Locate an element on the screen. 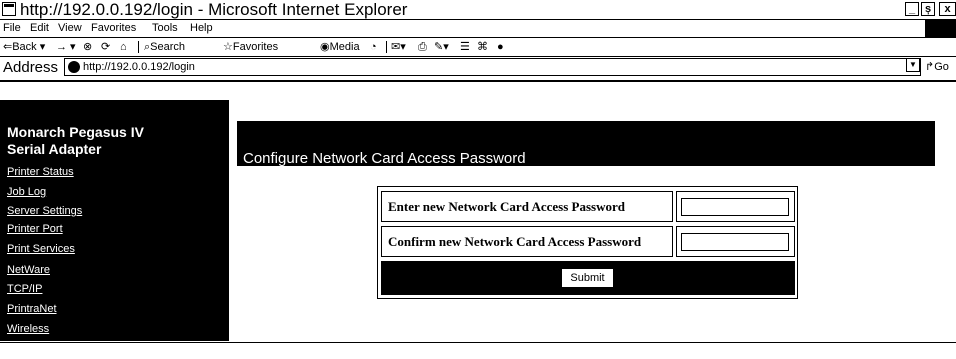 This screenshot has width=956, height=359. address-bar: Address http://192.0.0.192/login ▼ ↱Go is located at coordinates (478, 69).